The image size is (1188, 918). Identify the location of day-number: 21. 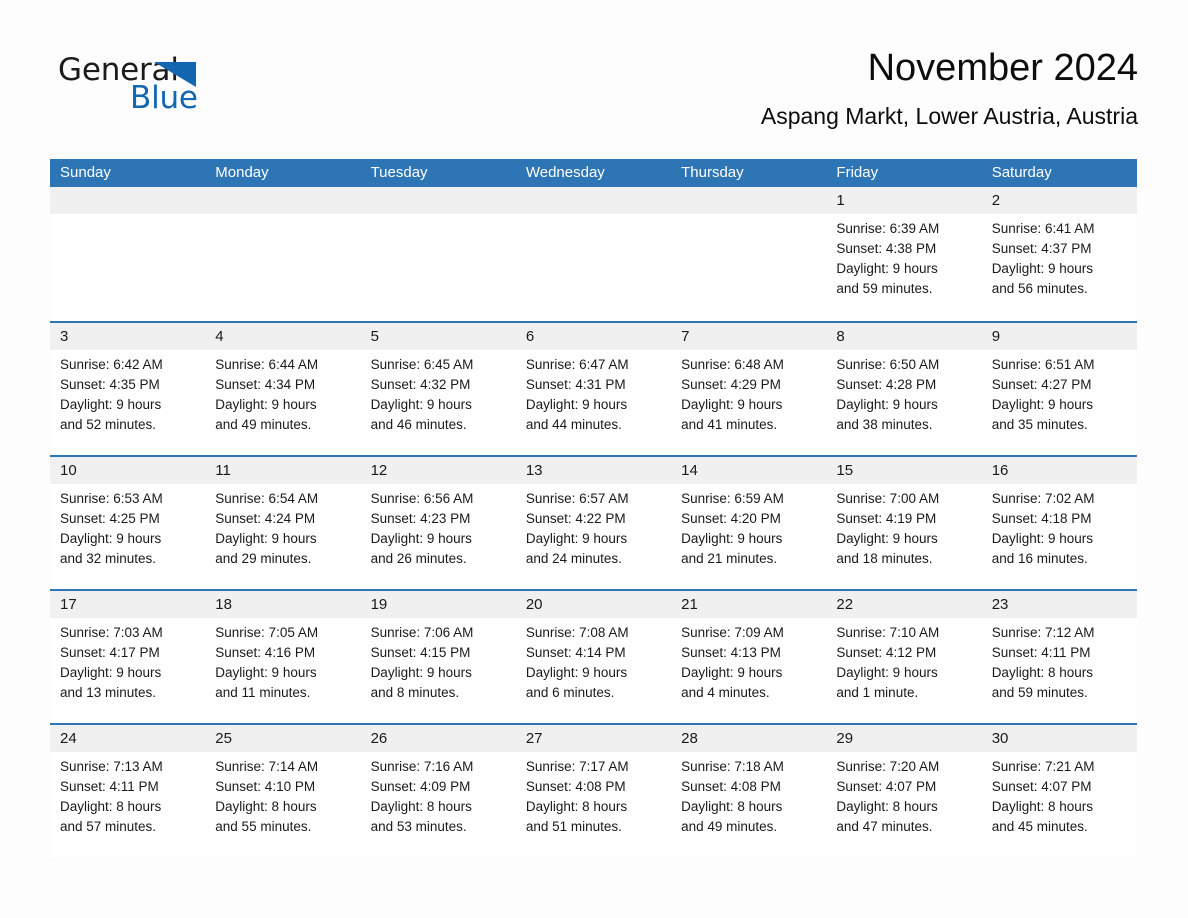
(749, 604).